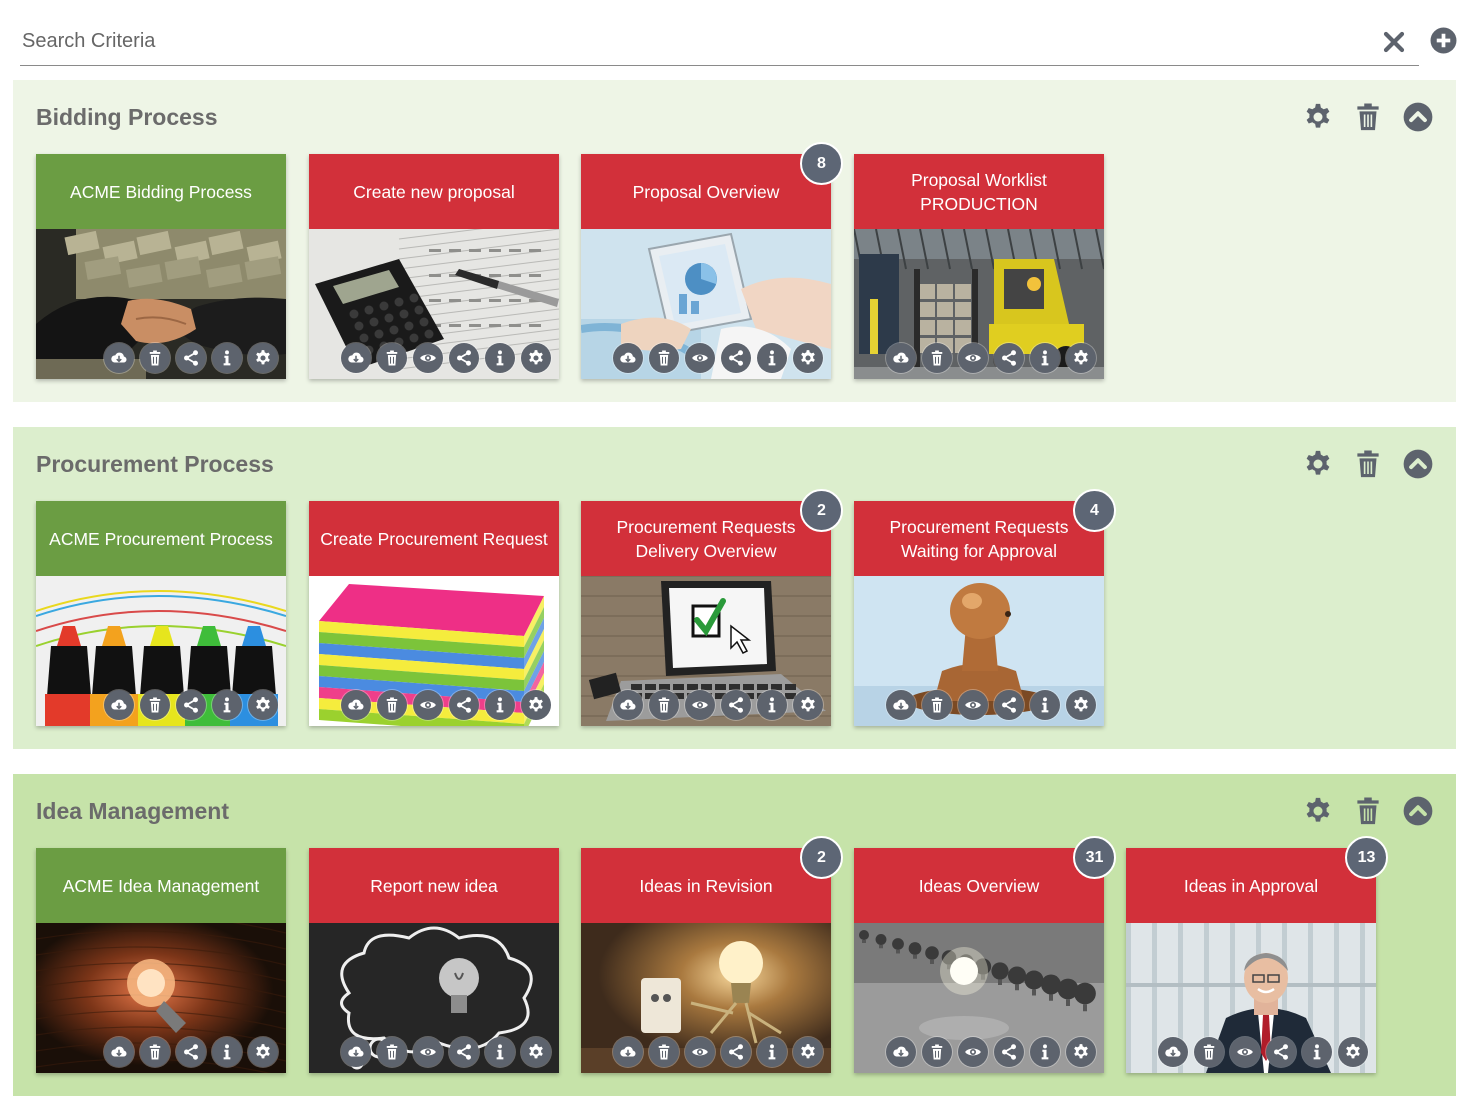 The width and height of the screenshot is (1469, 1108). What do you see at coordinates (706, 538) in the screenshot?
I see `tile-header: Procurement Requests Delivery Overview` at bounding box center [706, 538].